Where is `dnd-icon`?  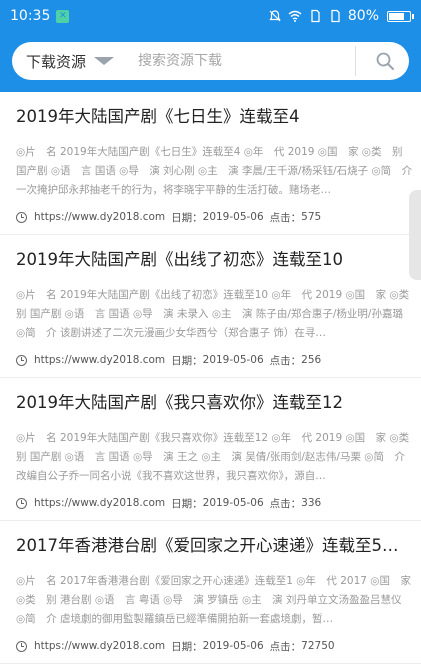 dnd-icon is located at coordinates (275, 16).